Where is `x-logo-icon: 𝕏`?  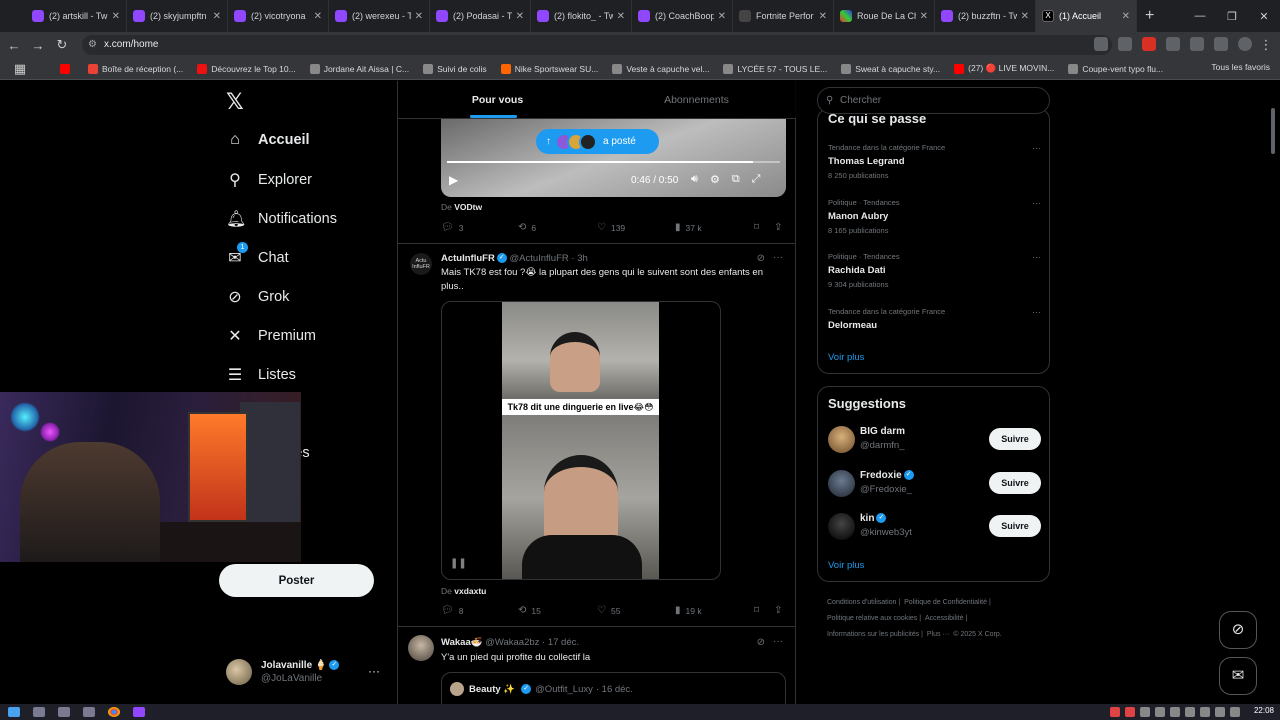
x-logo-icon: 𝕏 is located at coordinates (235, 102).